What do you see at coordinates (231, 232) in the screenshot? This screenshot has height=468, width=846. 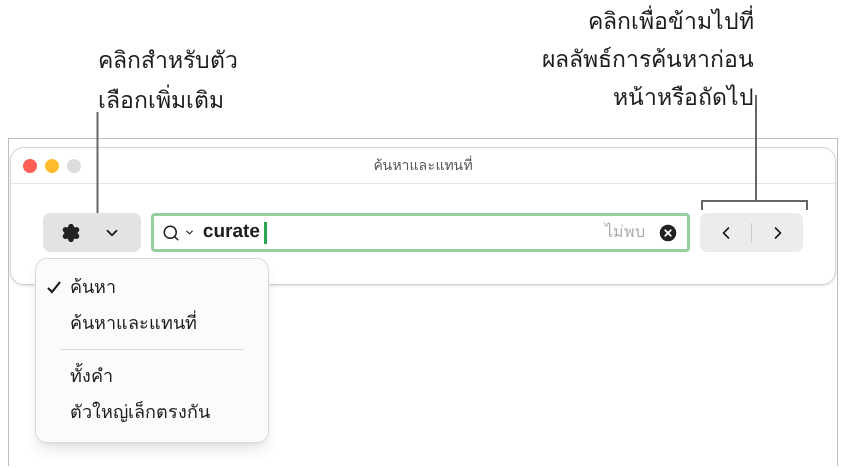 I see `search-value: curate` at bounding box center [231, 232].